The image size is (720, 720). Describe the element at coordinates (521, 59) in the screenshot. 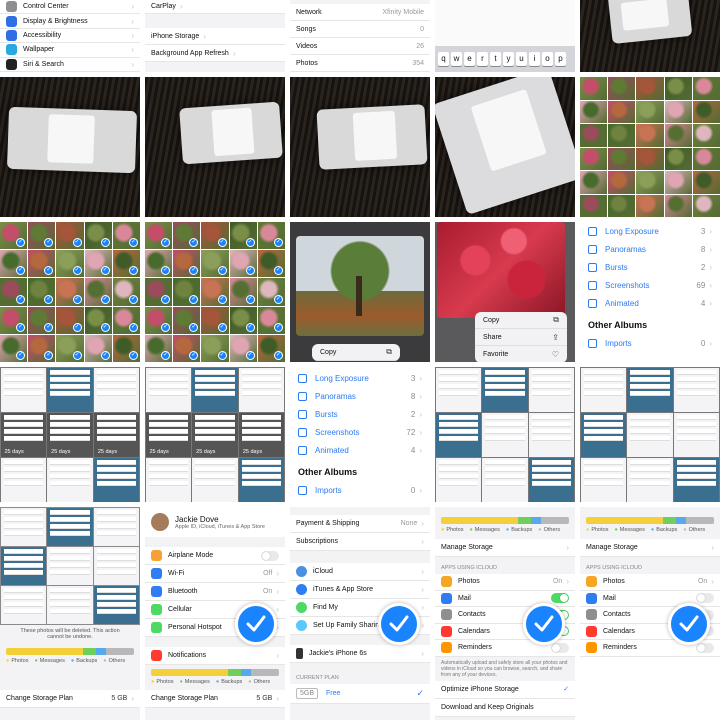

I see `key-u: u` at that location.